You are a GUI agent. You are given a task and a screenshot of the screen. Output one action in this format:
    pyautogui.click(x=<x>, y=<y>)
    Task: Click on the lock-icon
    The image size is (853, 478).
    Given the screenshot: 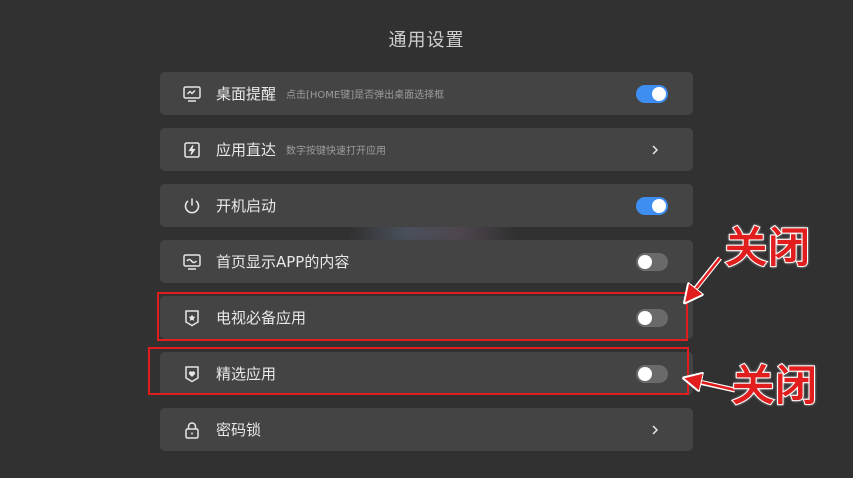 What is the action you would take?
    pyautogui.click(x=192, y=430)
    